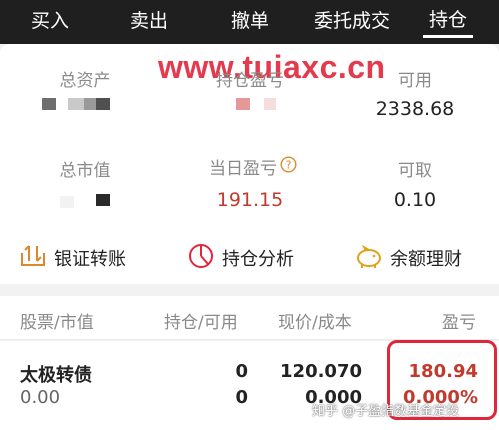  Describe the element at coordinates (352, 22) in the screenshot. I see `tab-orders-trades: 委托成交` at that location.